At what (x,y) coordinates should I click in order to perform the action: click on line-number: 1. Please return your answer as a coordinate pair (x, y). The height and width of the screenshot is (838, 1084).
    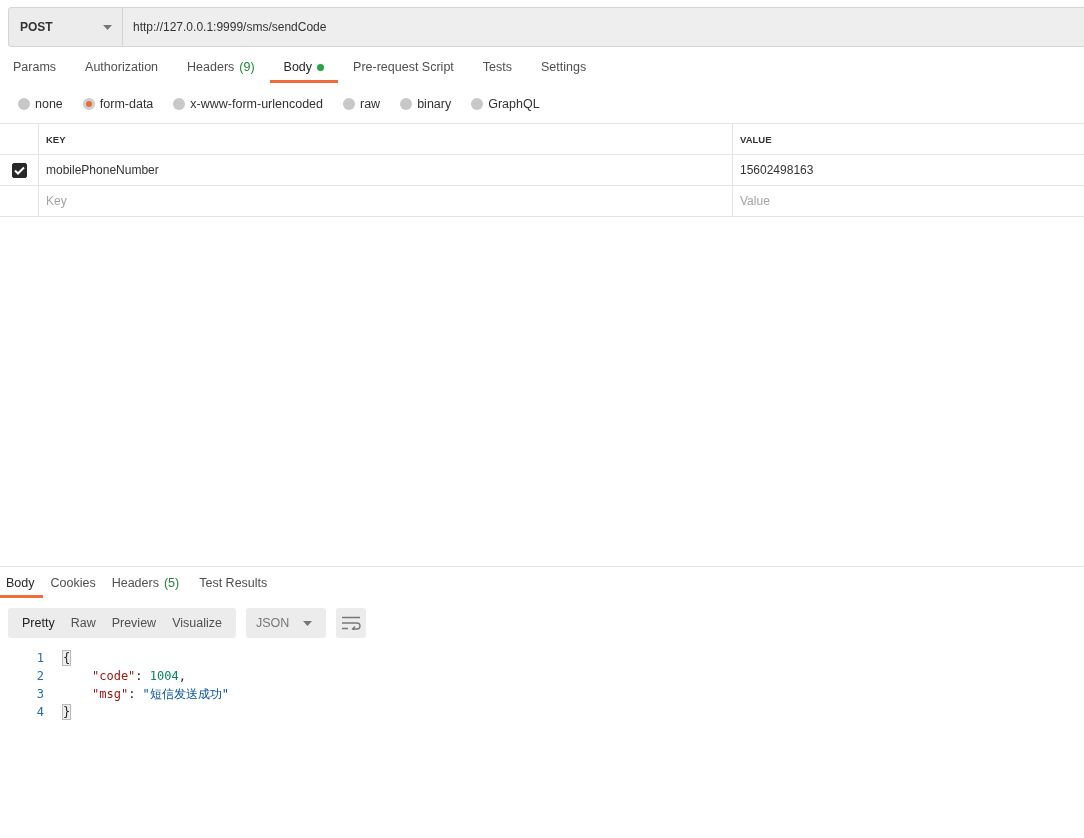
    Looking at the image, I should click on (39, 658).